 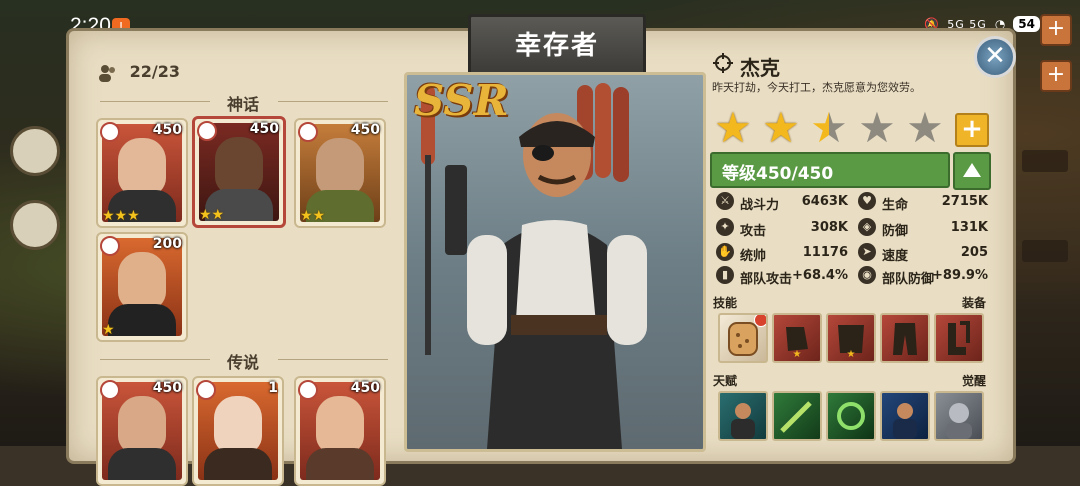 I want to click on half-star-icon: ★, so click(x=829, y=128).